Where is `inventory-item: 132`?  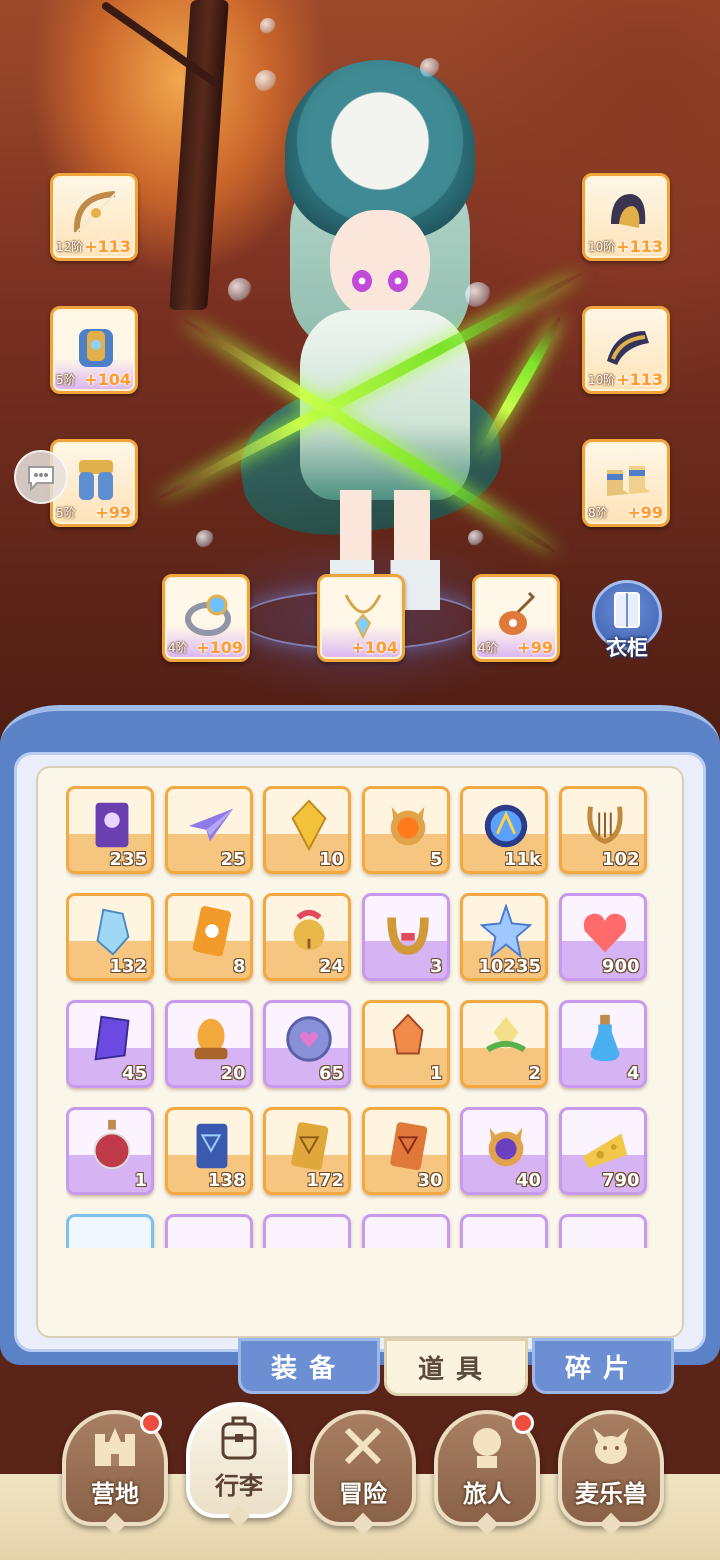 inventory-item: 132 is located at coordinates (110, 937).